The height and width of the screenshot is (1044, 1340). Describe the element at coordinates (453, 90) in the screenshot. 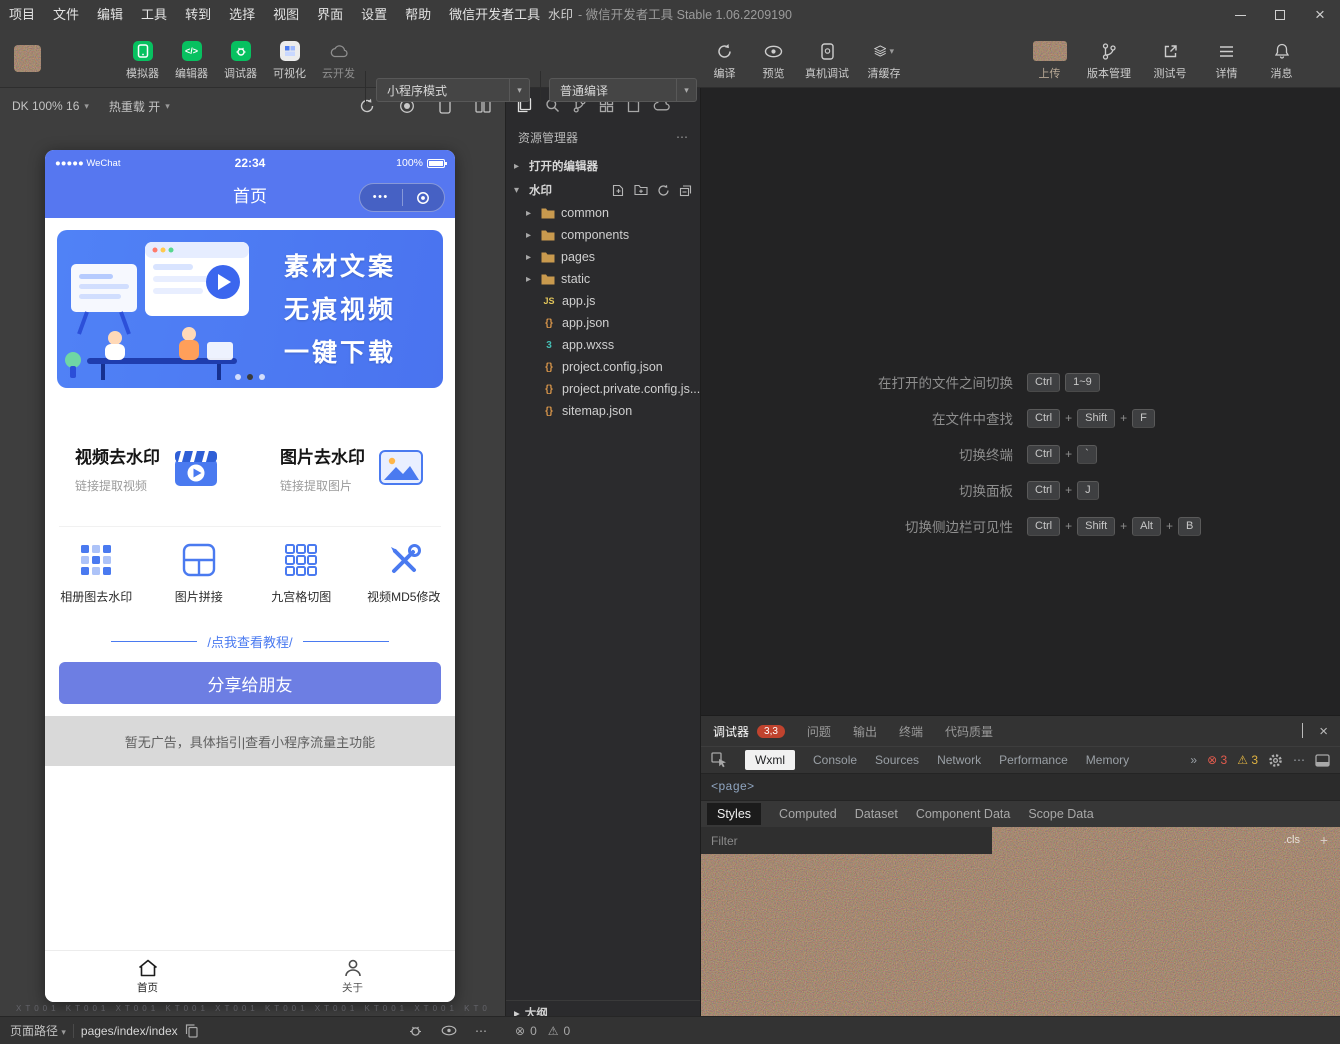

I see `mode-dropdown: 小程序模式 ▾` at that location.